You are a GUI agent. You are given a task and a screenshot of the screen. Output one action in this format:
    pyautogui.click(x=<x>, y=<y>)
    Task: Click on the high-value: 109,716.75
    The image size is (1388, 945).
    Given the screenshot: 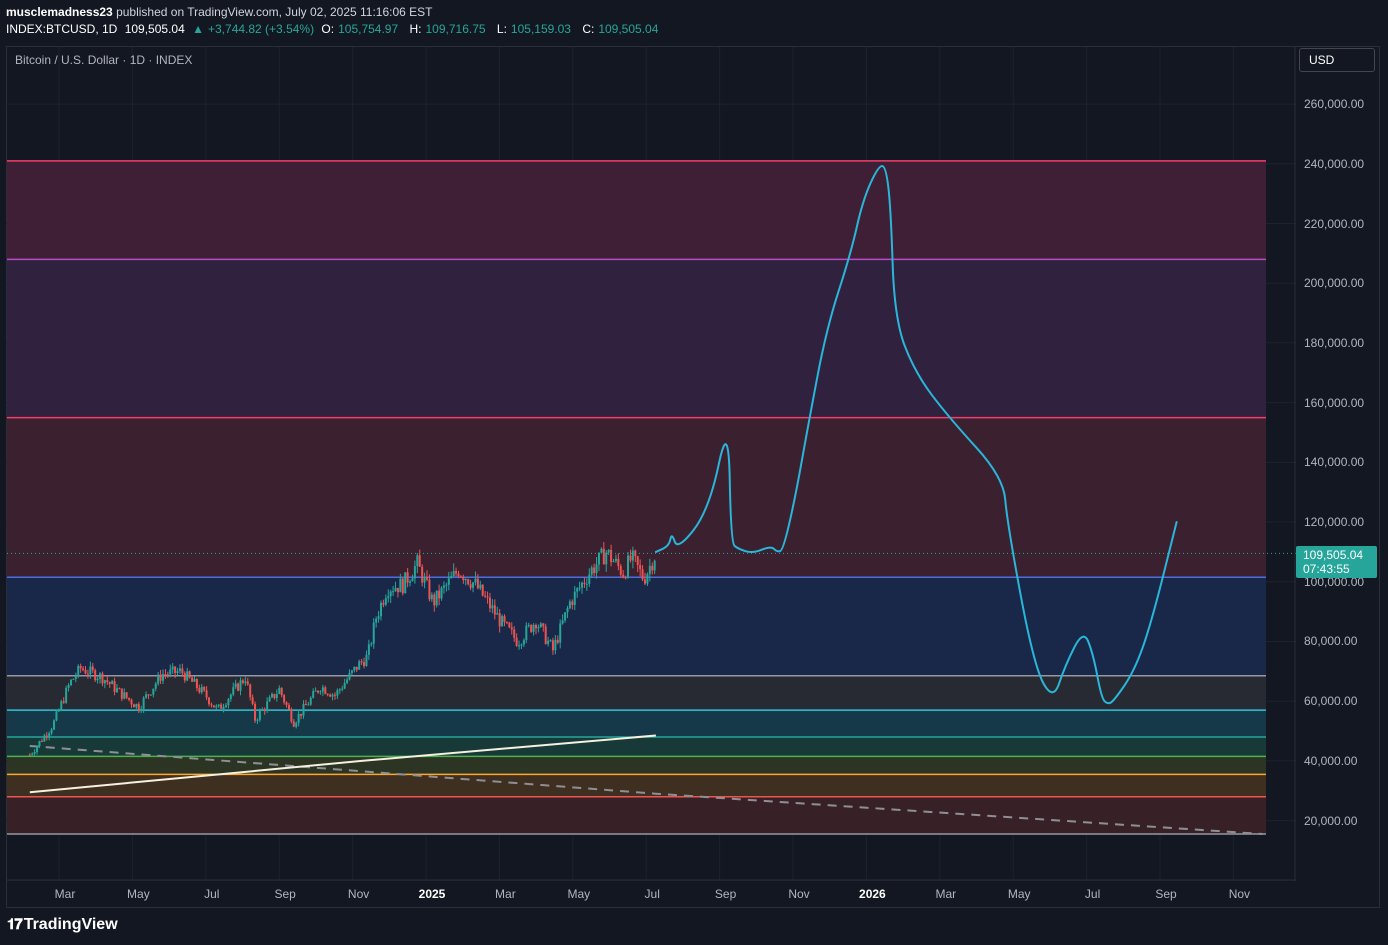 What is the action you would take?
    pyautogui.click(x=455, y=29)
    